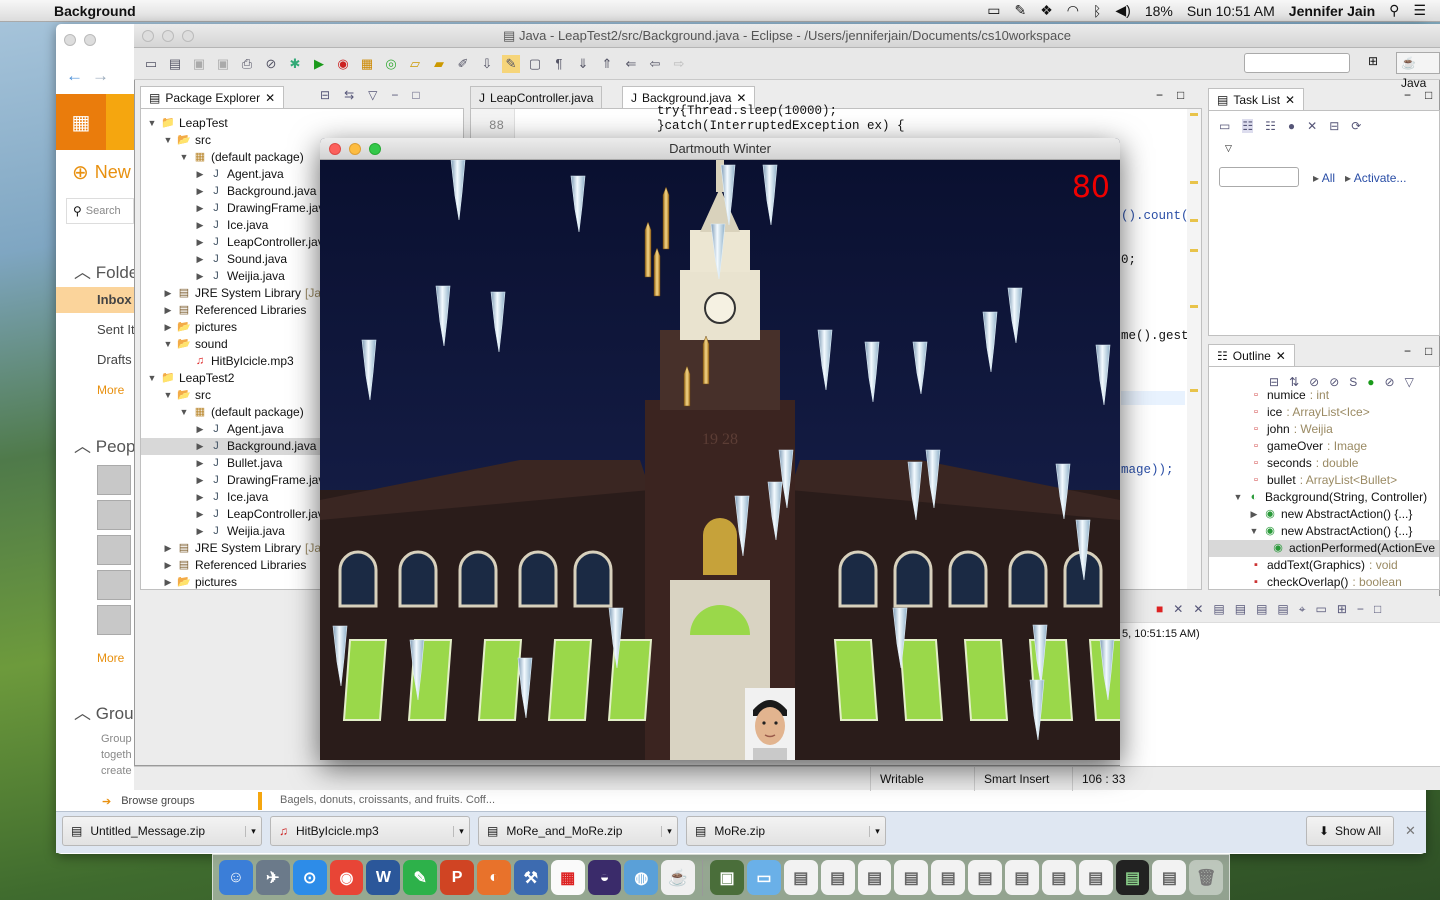  What do you see at coordinates (487, 64) in the screenshot?
I see `next-annotation-icon: ⇩` at bounding box center [487, 64].